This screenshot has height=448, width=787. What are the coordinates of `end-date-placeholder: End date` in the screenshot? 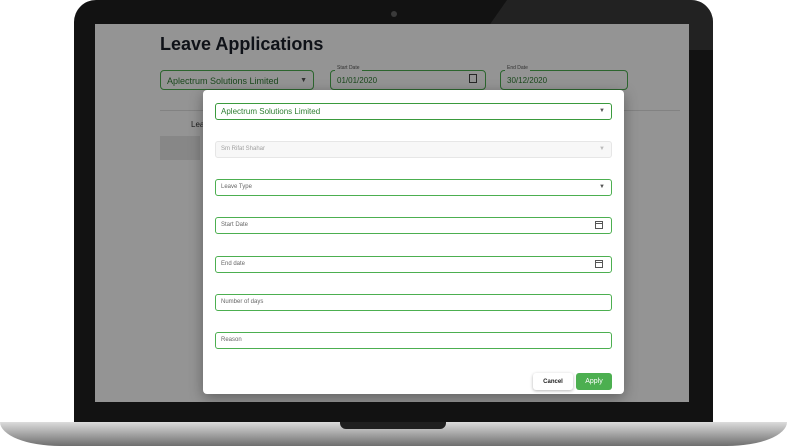 It's located at (233, 264).